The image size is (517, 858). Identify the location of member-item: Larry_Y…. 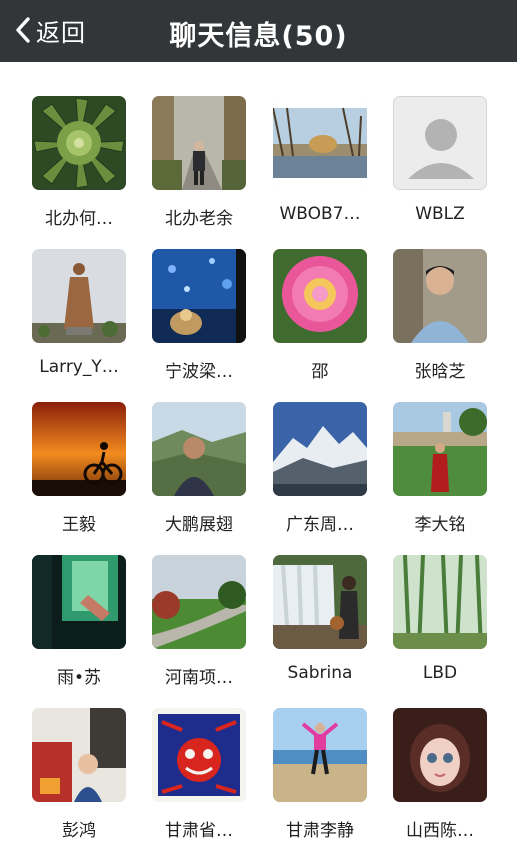
(79, 324).